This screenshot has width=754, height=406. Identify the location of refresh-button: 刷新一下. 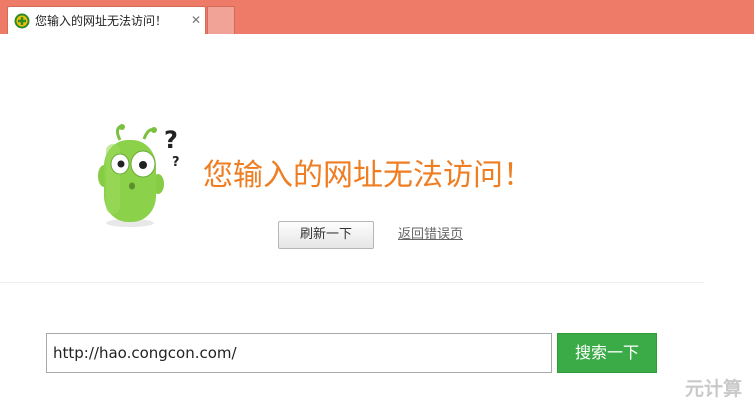
(326, 235).